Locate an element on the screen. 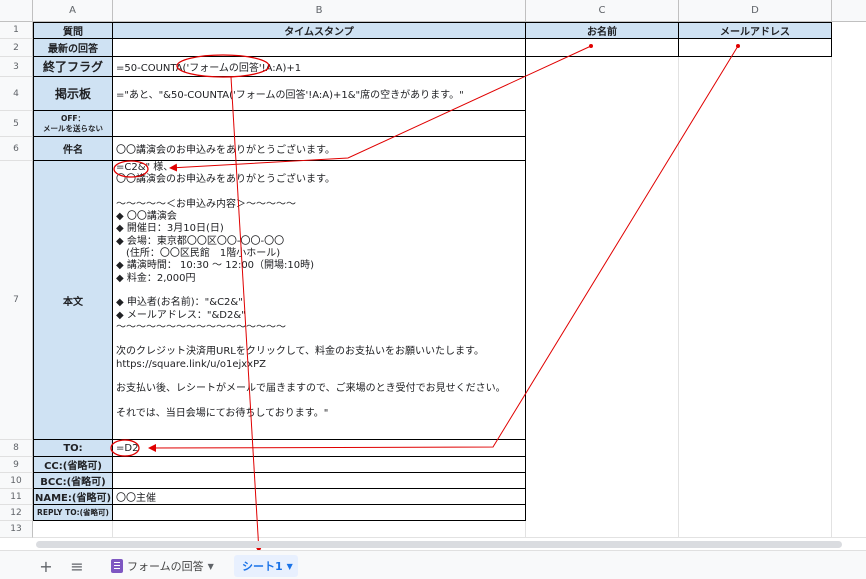 The height and width of the screenshot is (579, 866). select-all-corner is located at coordinates (16, 11).